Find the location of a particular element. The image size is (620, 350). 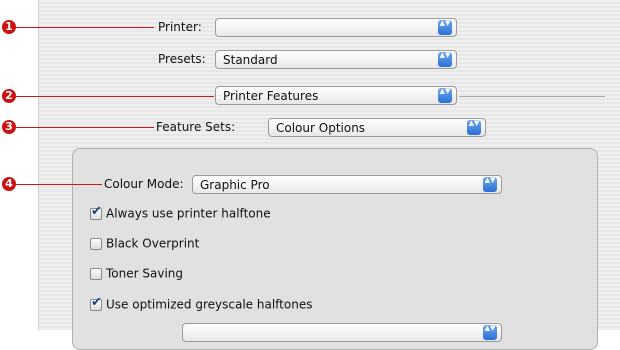

checkbox-label: Toner Saving is located at coordinates (144, 273).